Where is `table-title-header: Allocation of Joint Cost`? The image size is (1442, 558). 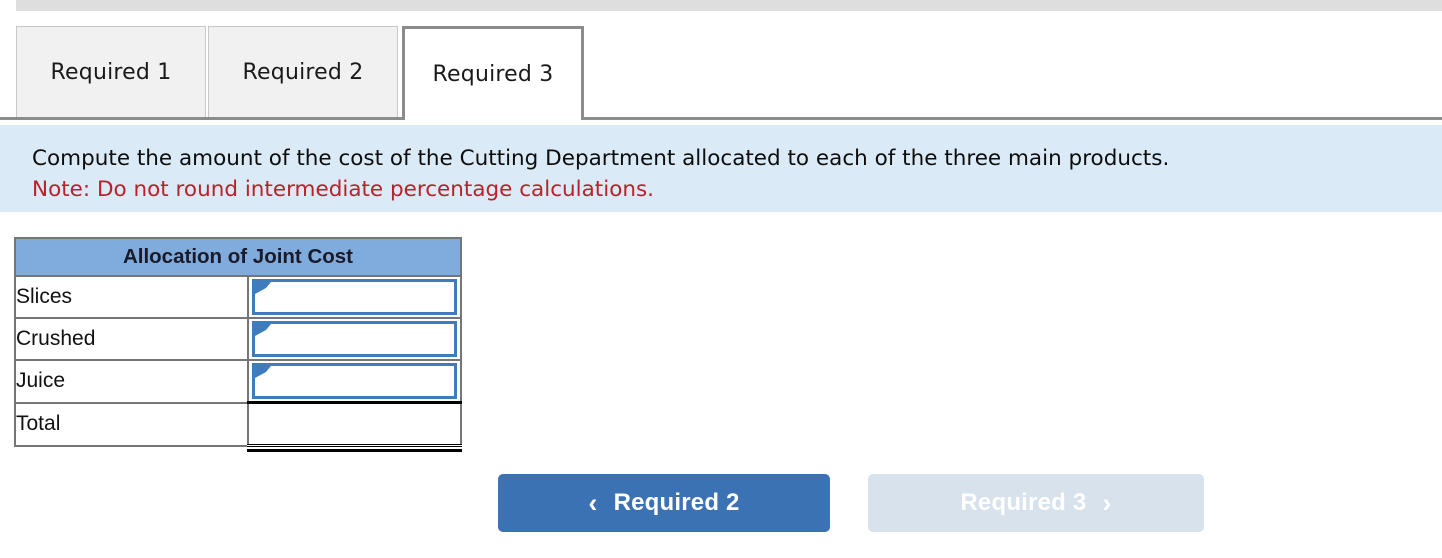
table-title-header: Allocation of Joint Cost is located at coordinates (238, 257).